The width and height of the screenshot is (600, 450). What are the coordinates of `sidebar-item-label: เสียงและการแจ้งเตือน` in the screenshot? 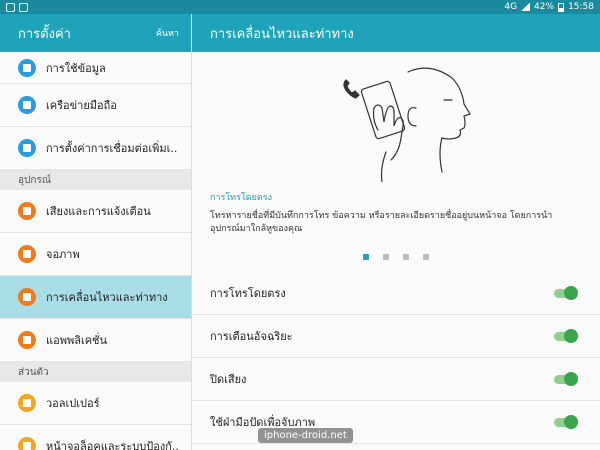 It's located at (98, 211).